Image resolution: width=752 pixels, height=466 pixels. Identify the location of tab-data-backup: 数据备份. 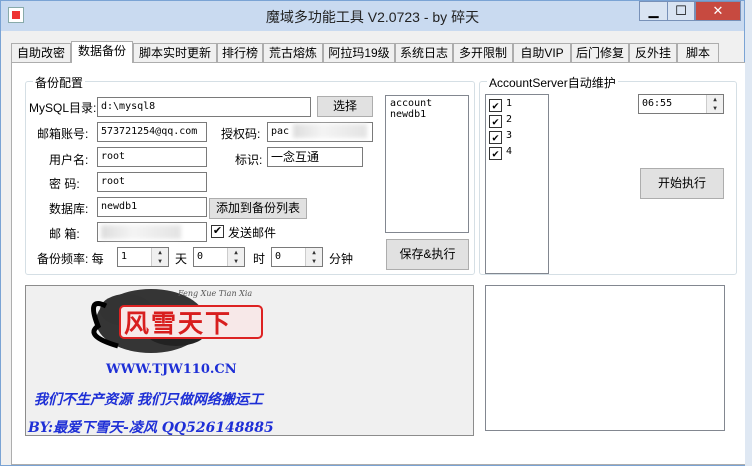
(102, 52).